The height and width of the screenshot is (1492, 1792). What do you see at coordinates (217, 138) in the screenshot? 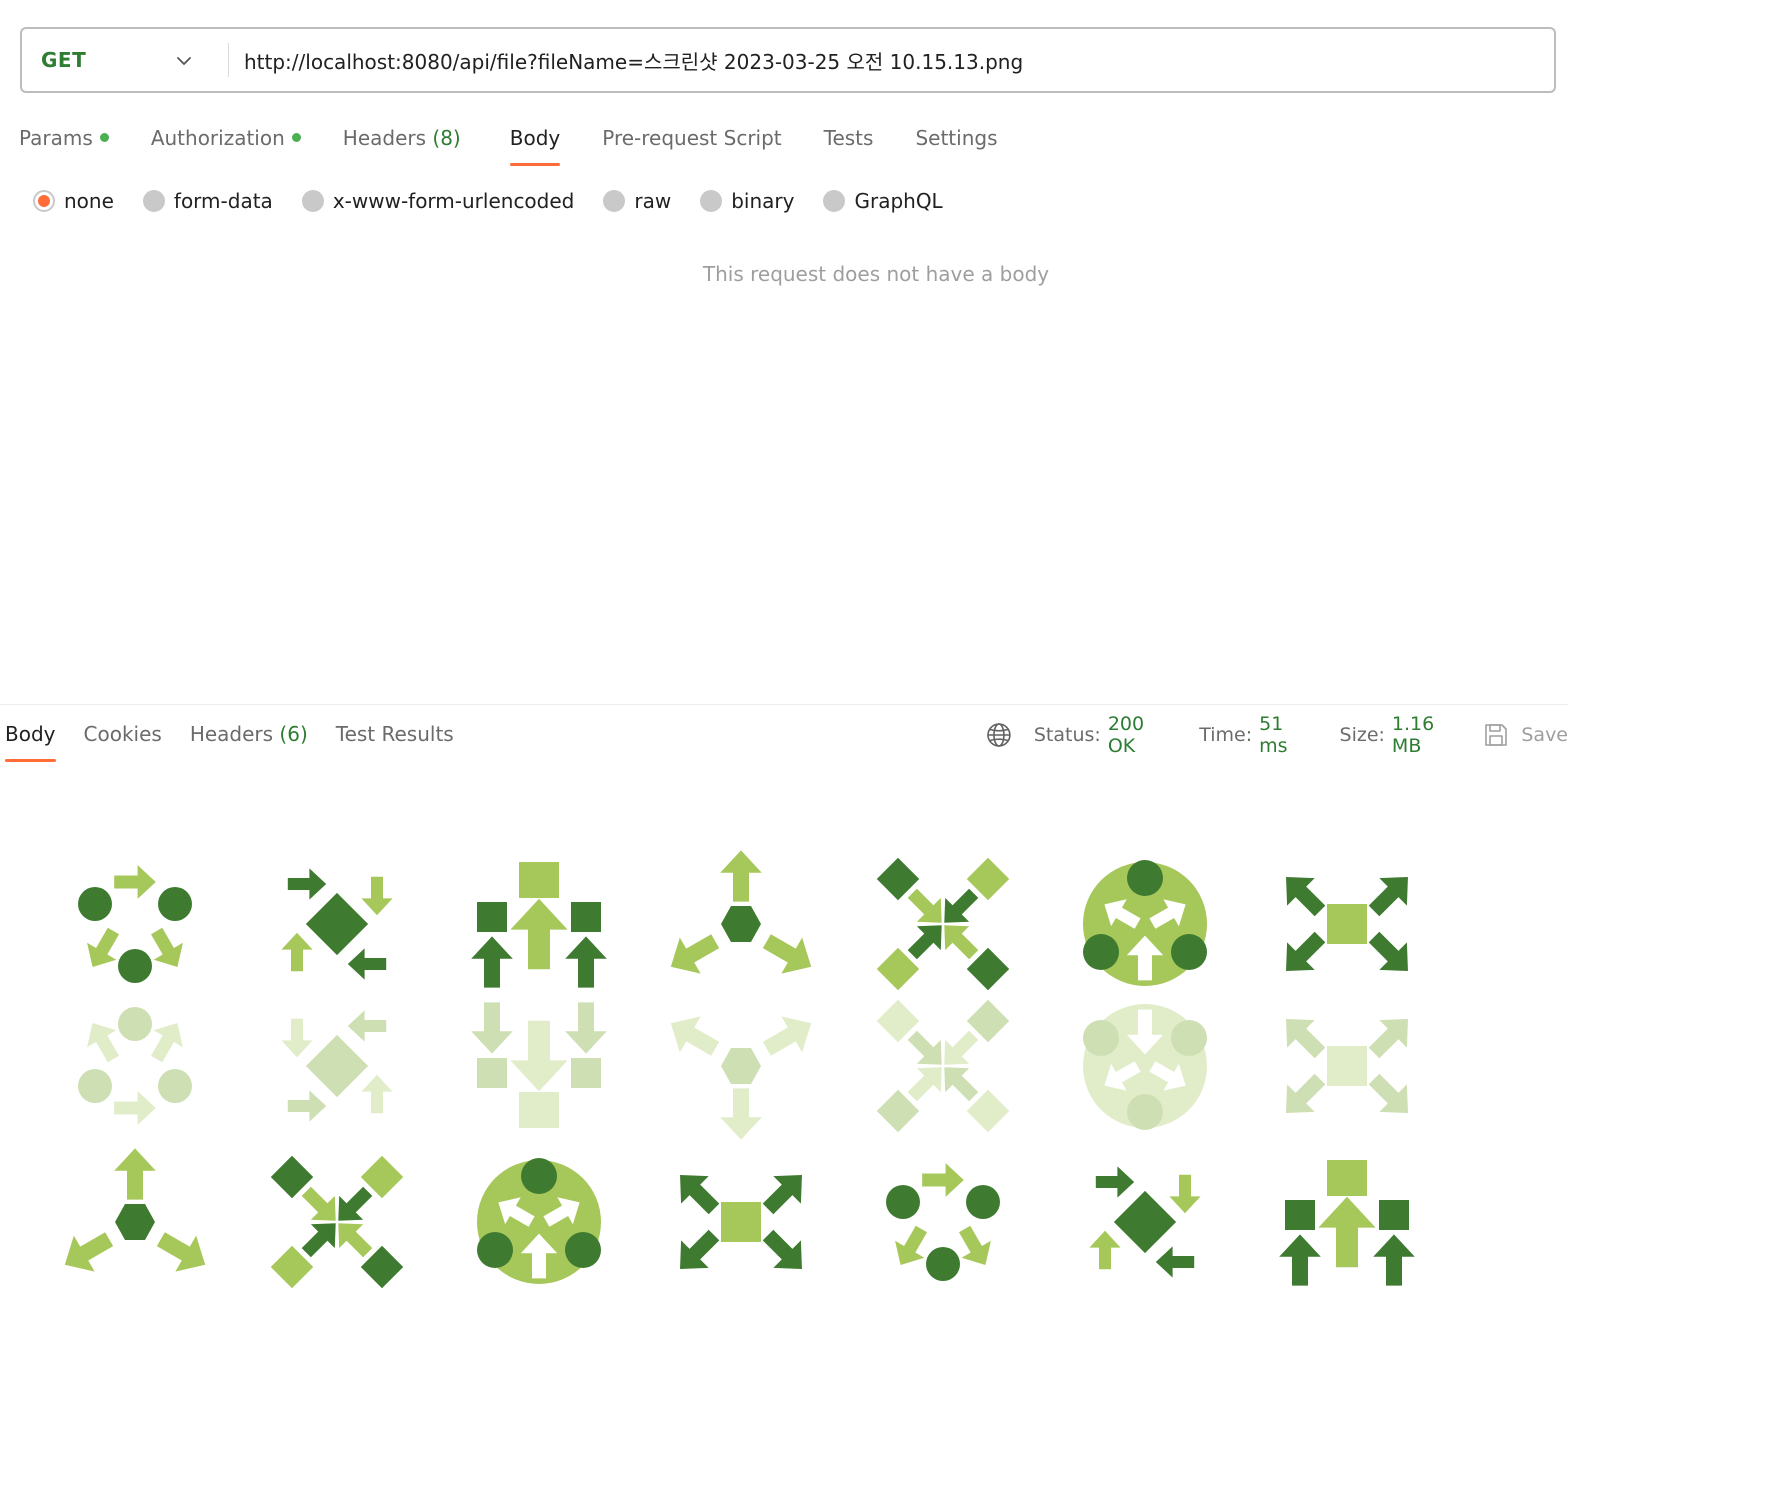
I see `tab-label: Authorization` at bounding box center [217, 138].